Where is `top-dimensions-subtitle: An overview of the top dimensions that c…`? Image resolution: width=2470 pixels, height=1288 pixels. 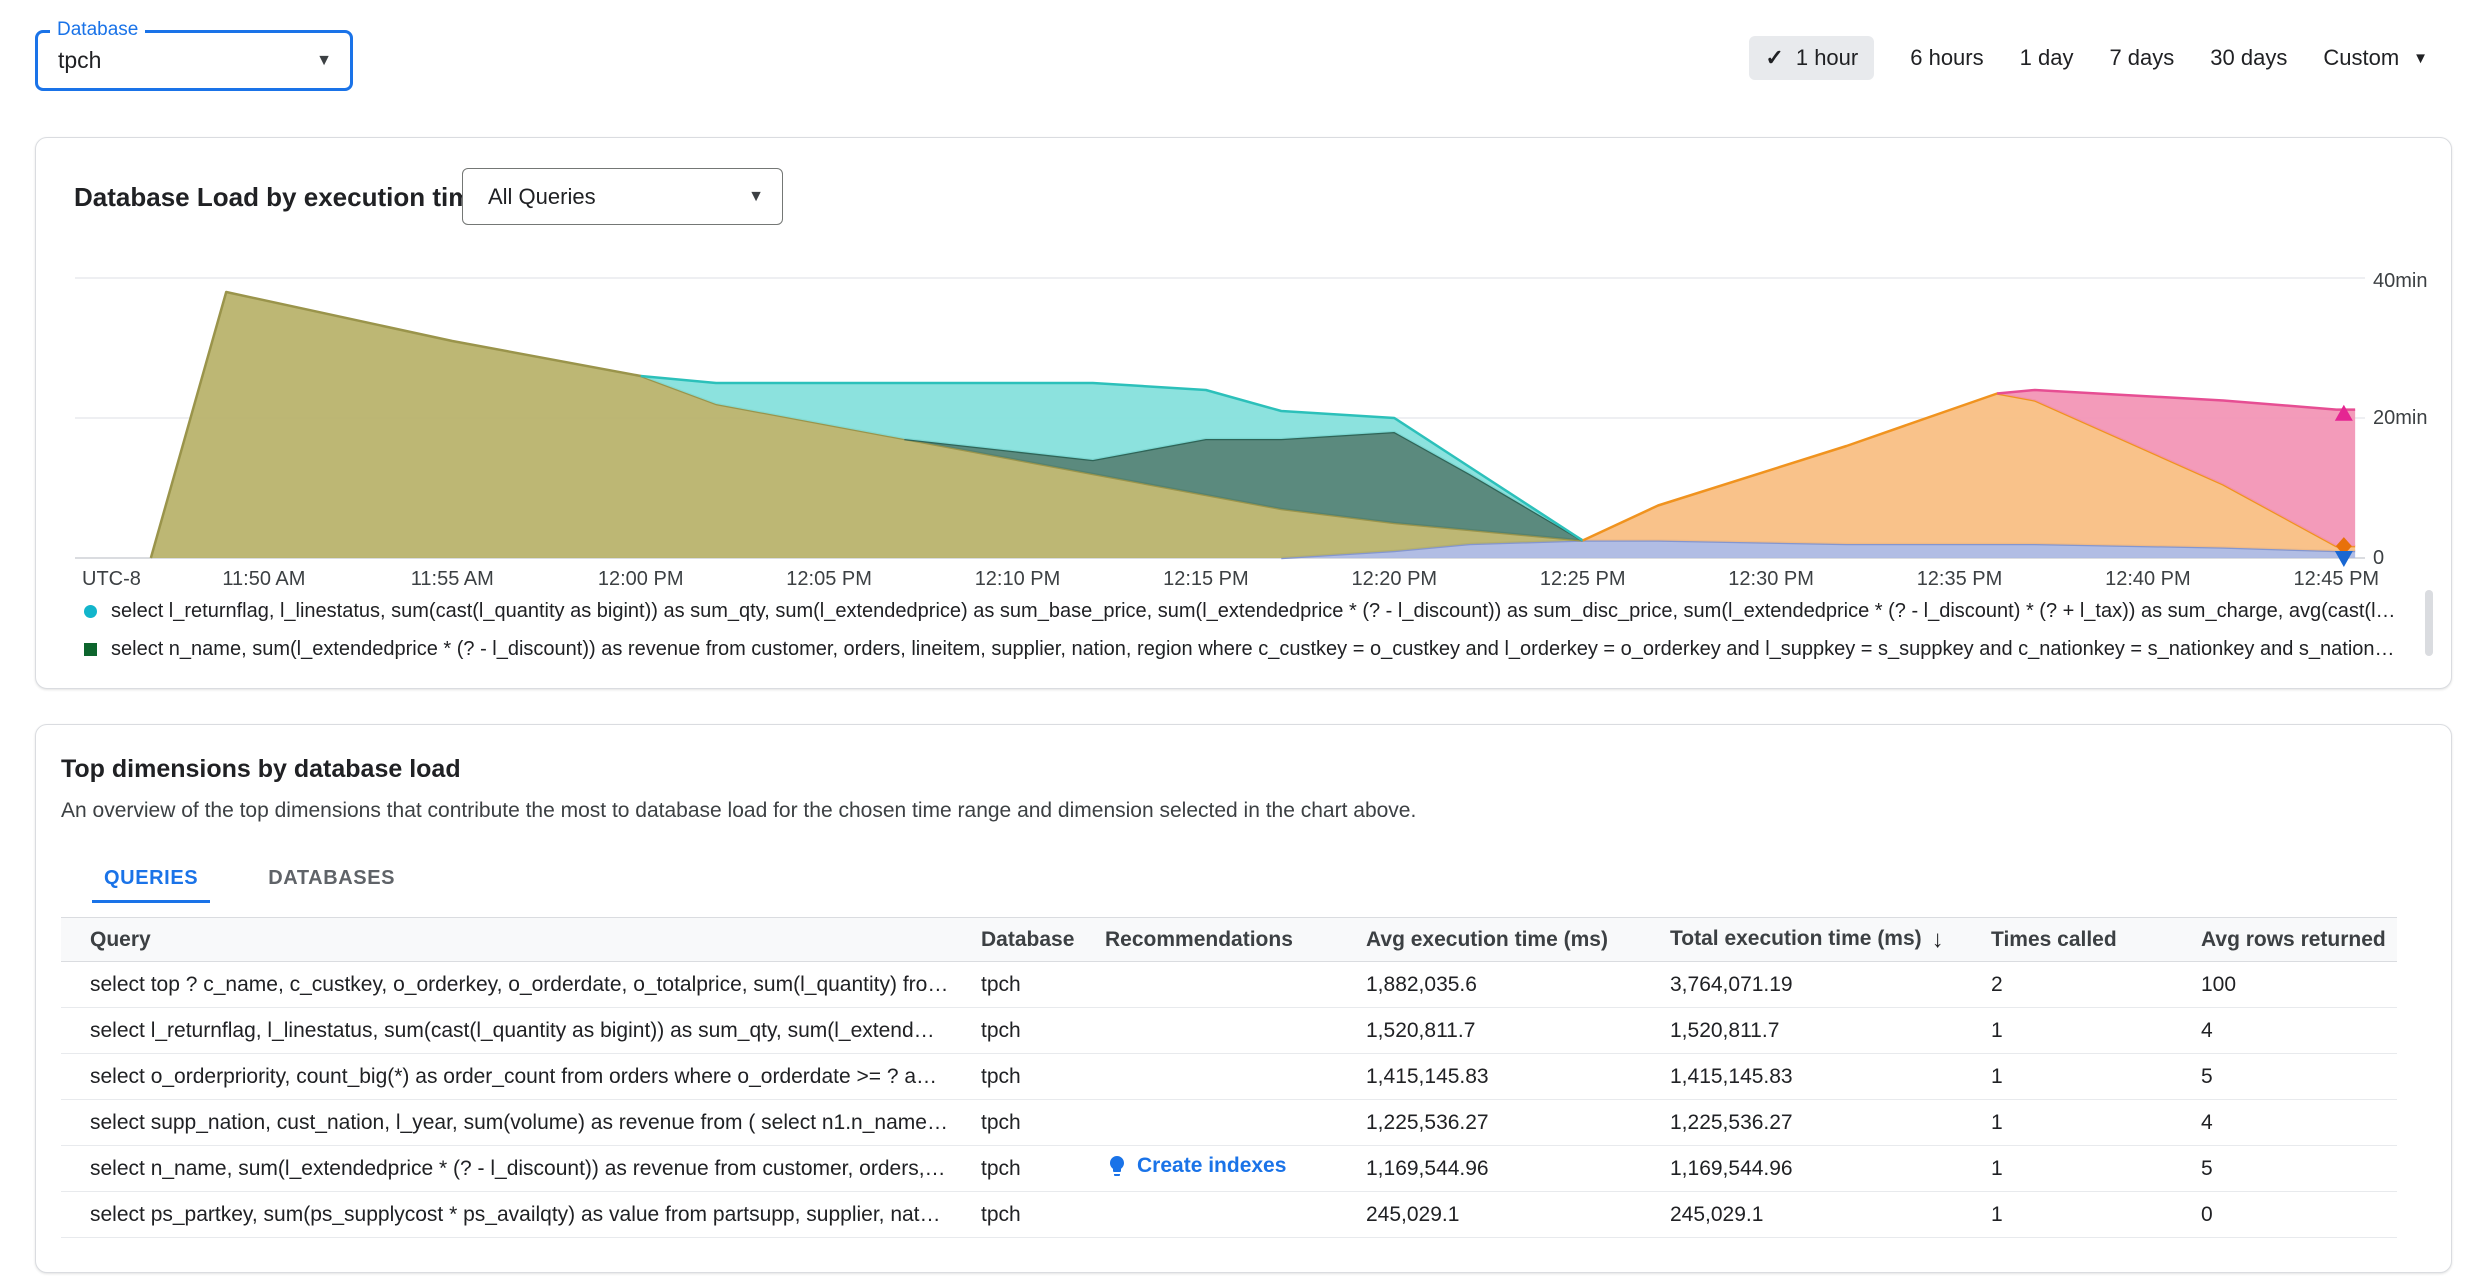 top-dimensions-subtitle: An overview of the top dimensions that c… is located at coordinates (739, 810).